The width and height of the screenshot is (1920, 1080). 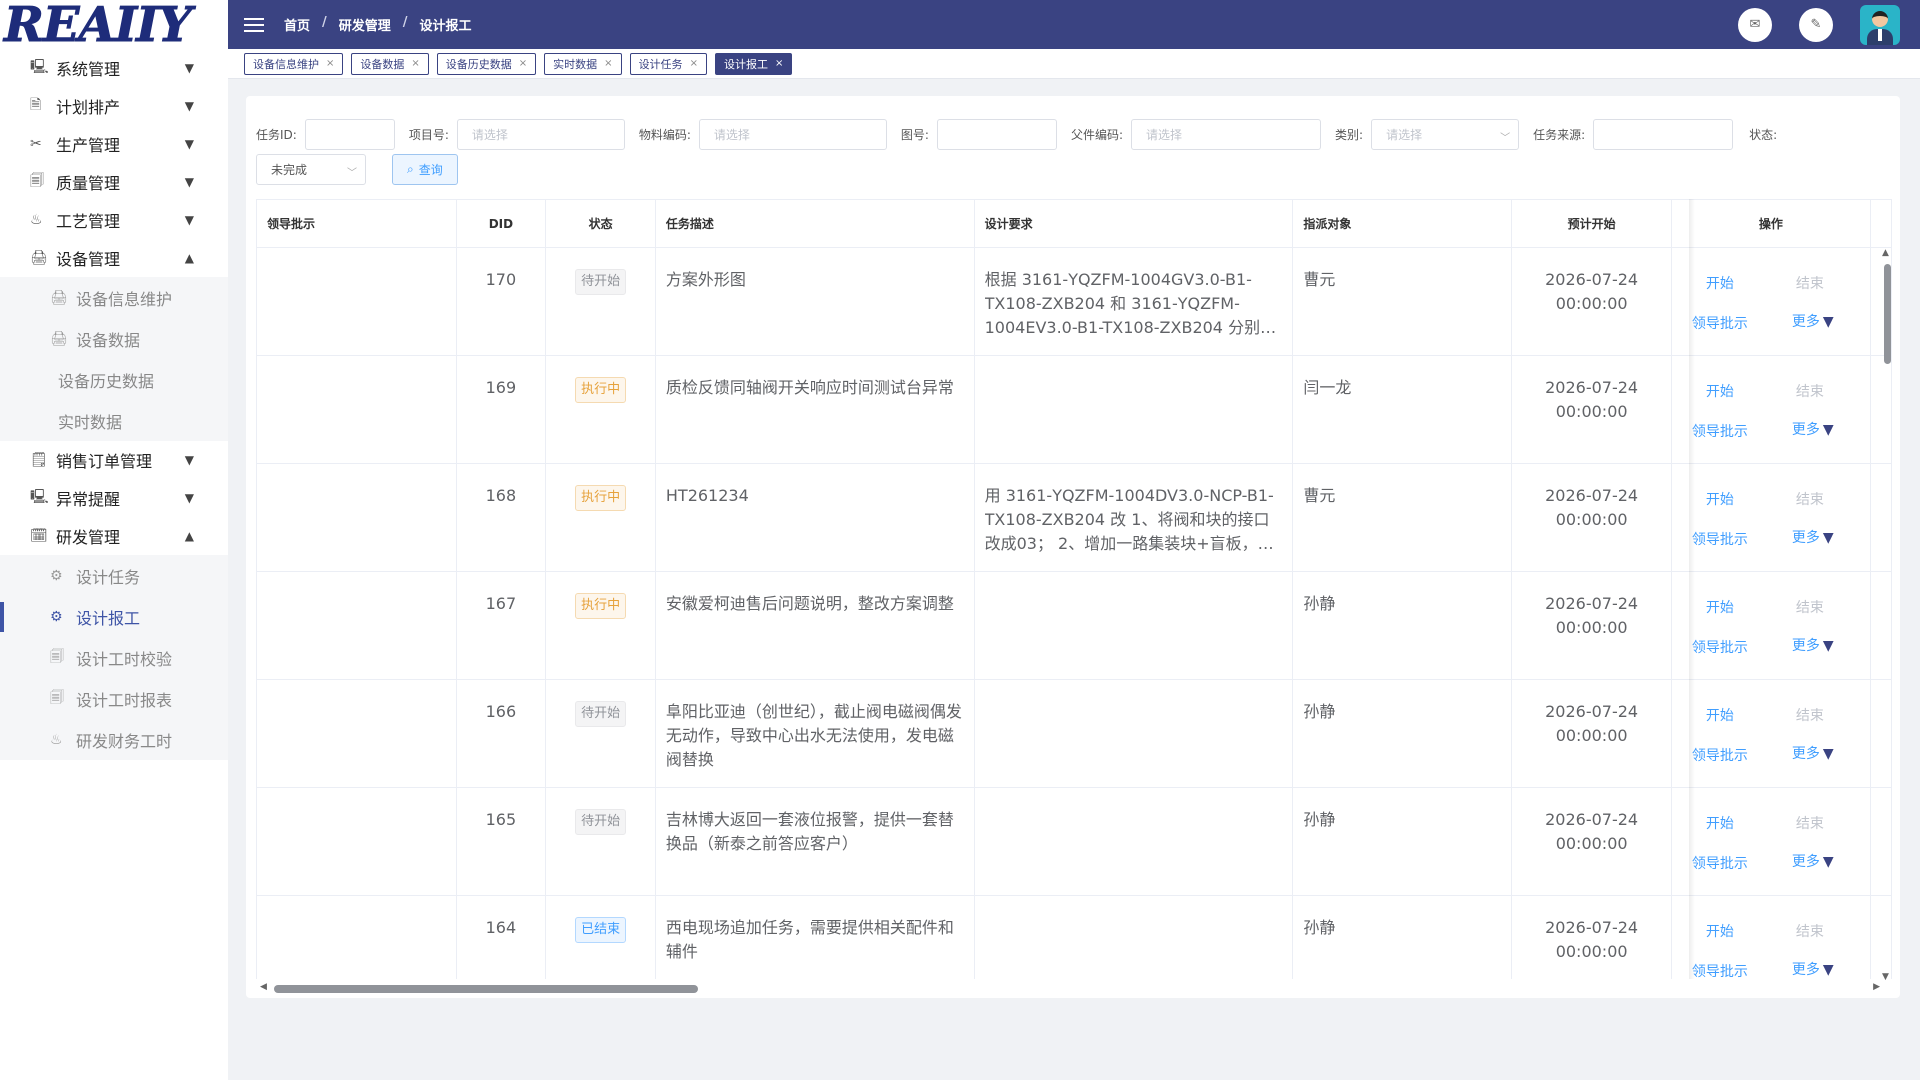 What do you see at coordinates (425, 169) in the screenshot?
I see `query-button: ⌕ 查询` at bounding box center [425, 169].